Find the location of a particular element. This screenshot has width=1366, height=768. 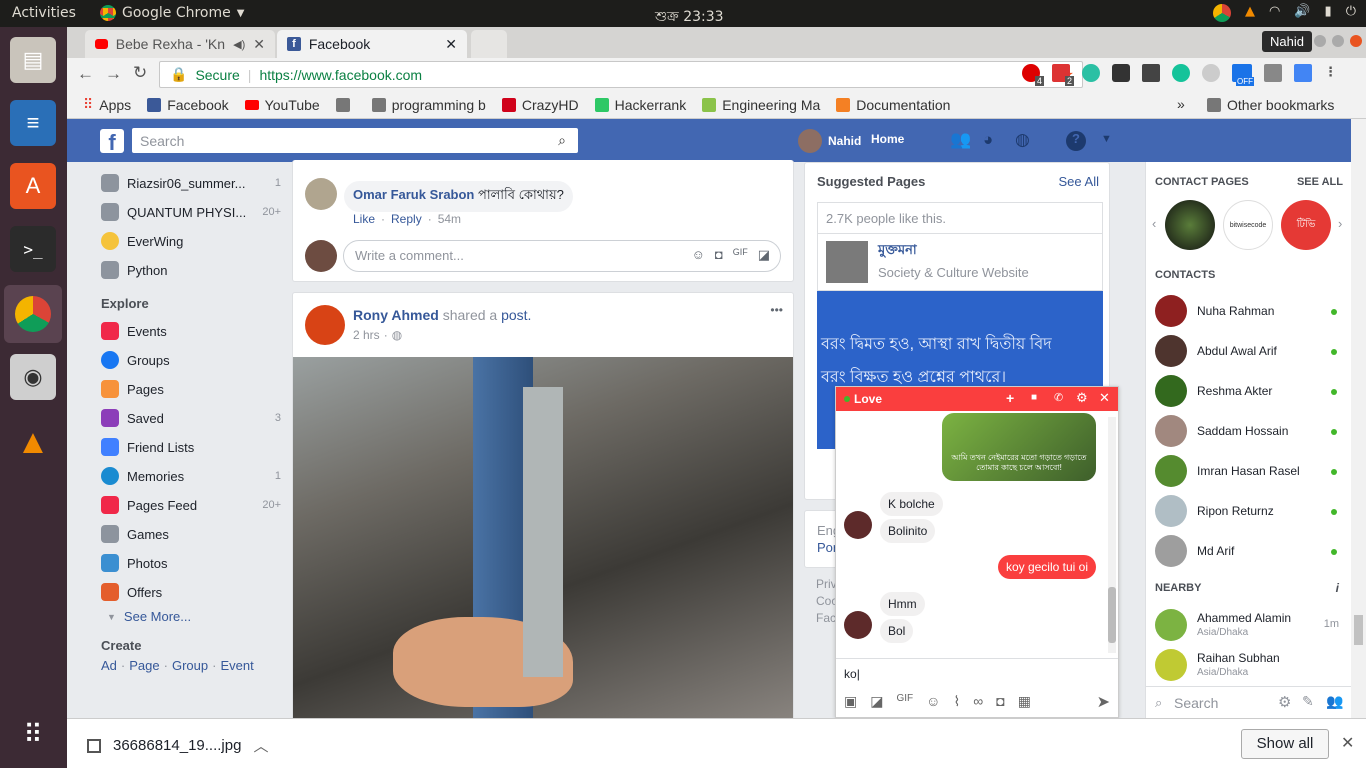

chat-header: Love + ■ ✆ ⚙ ✕ is located at coordinates (977, 399).